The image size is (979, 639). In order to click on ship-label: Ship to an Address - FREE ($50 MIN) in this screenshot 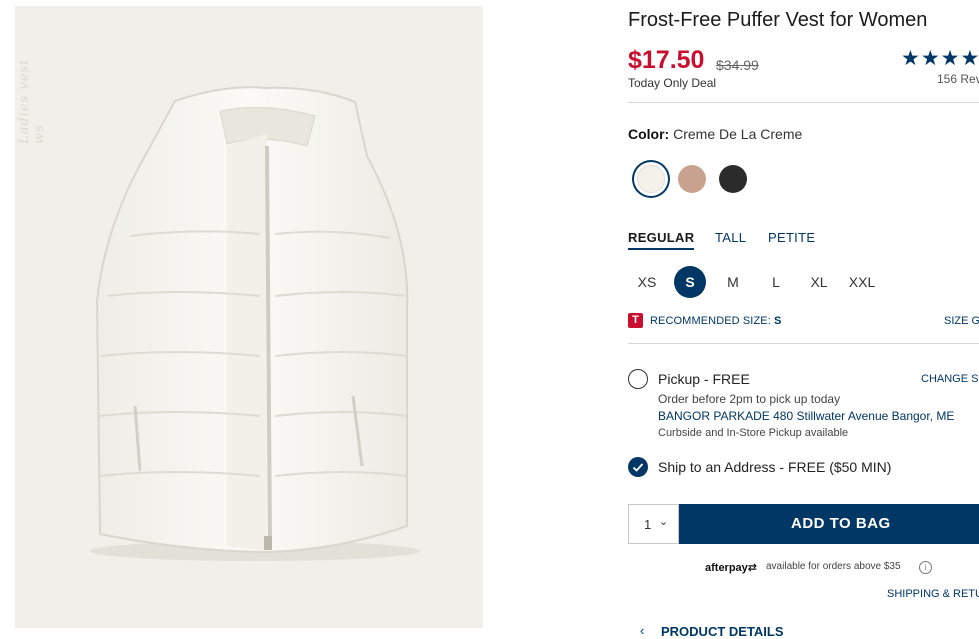, I will do `click(774, 467)`.